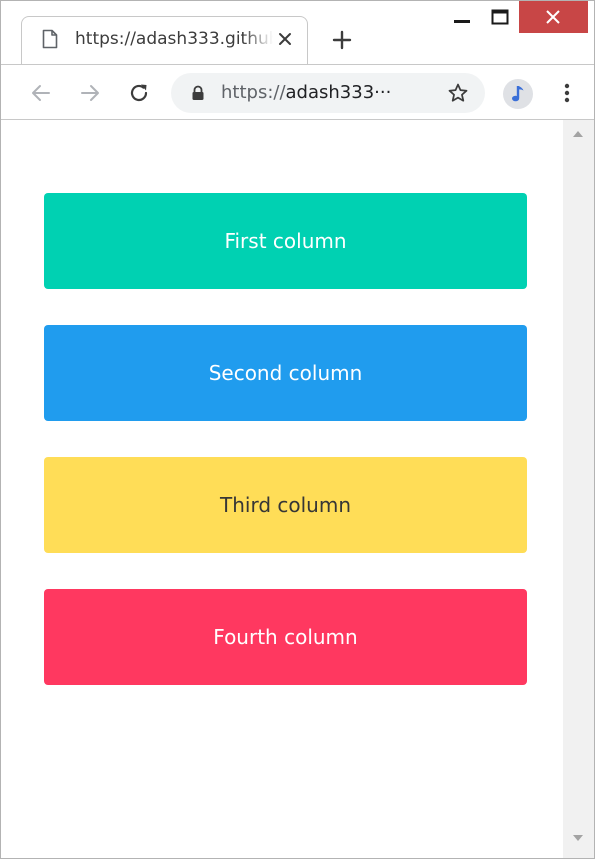 The height and width of the screenshot is (859, 595). I want to click on lock-icon, so click(198, 92).